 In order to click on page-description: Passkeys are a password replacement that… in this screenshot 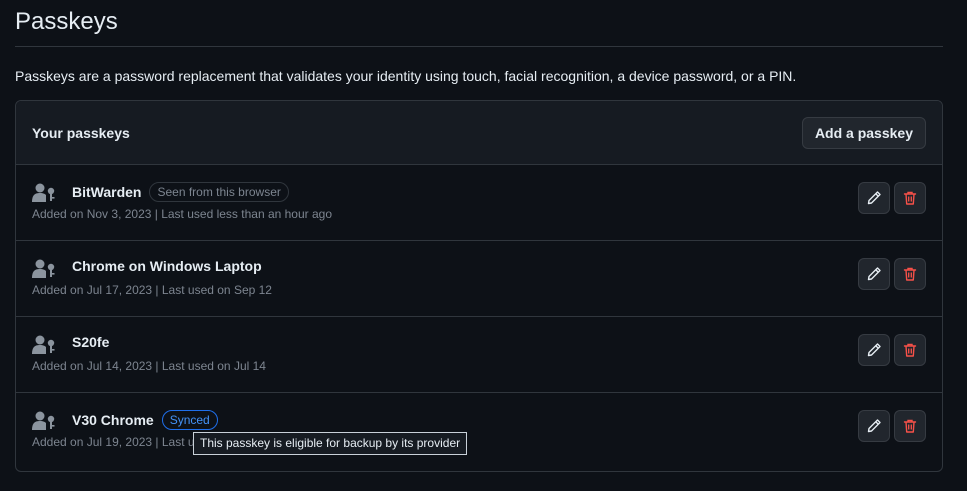, I will do `click(406, 76)`.